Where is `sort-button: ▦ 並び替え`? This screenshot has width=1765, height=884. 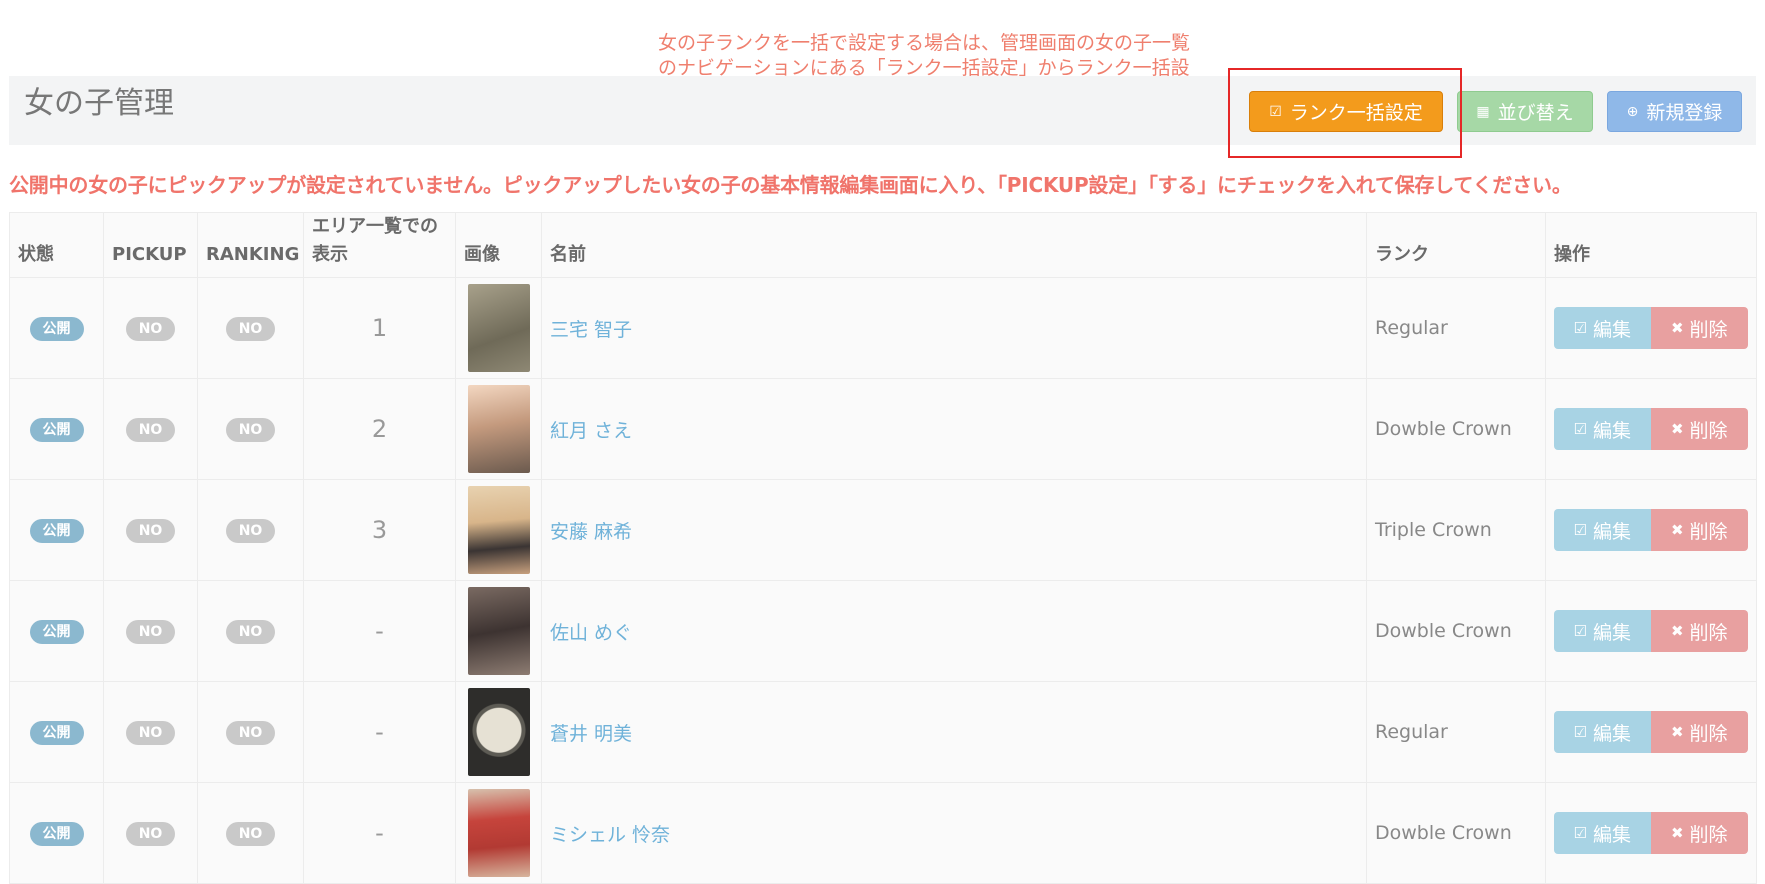
sort-button: ▦ 並び替え is located at coordinates (1525, 111).